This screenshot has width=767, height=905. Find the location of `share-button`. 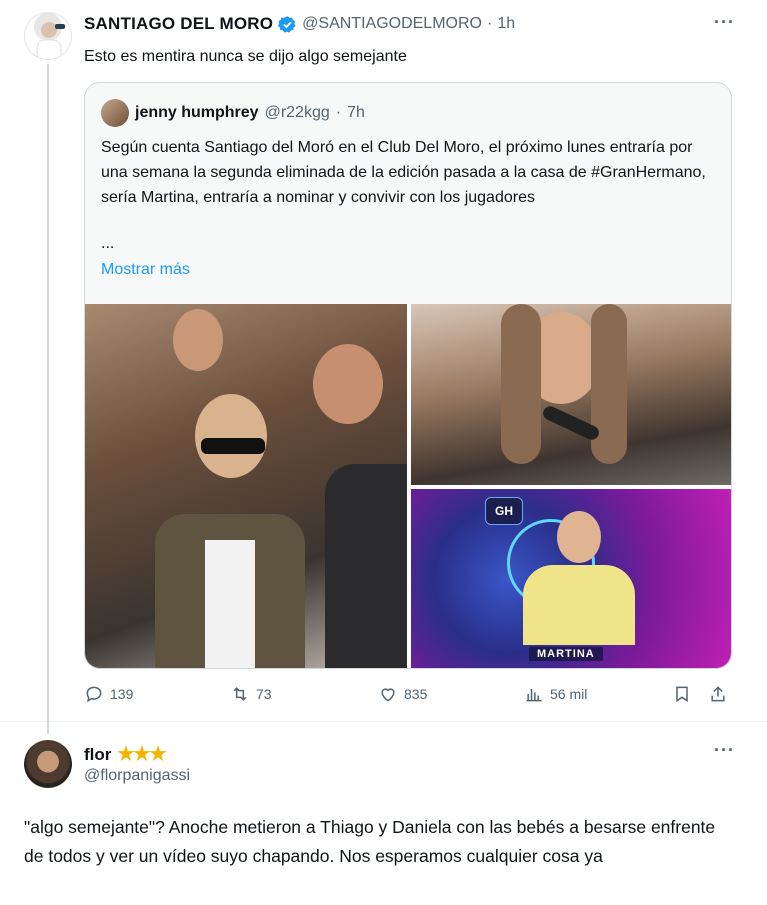

share-button is located at coordinates (718, 694).